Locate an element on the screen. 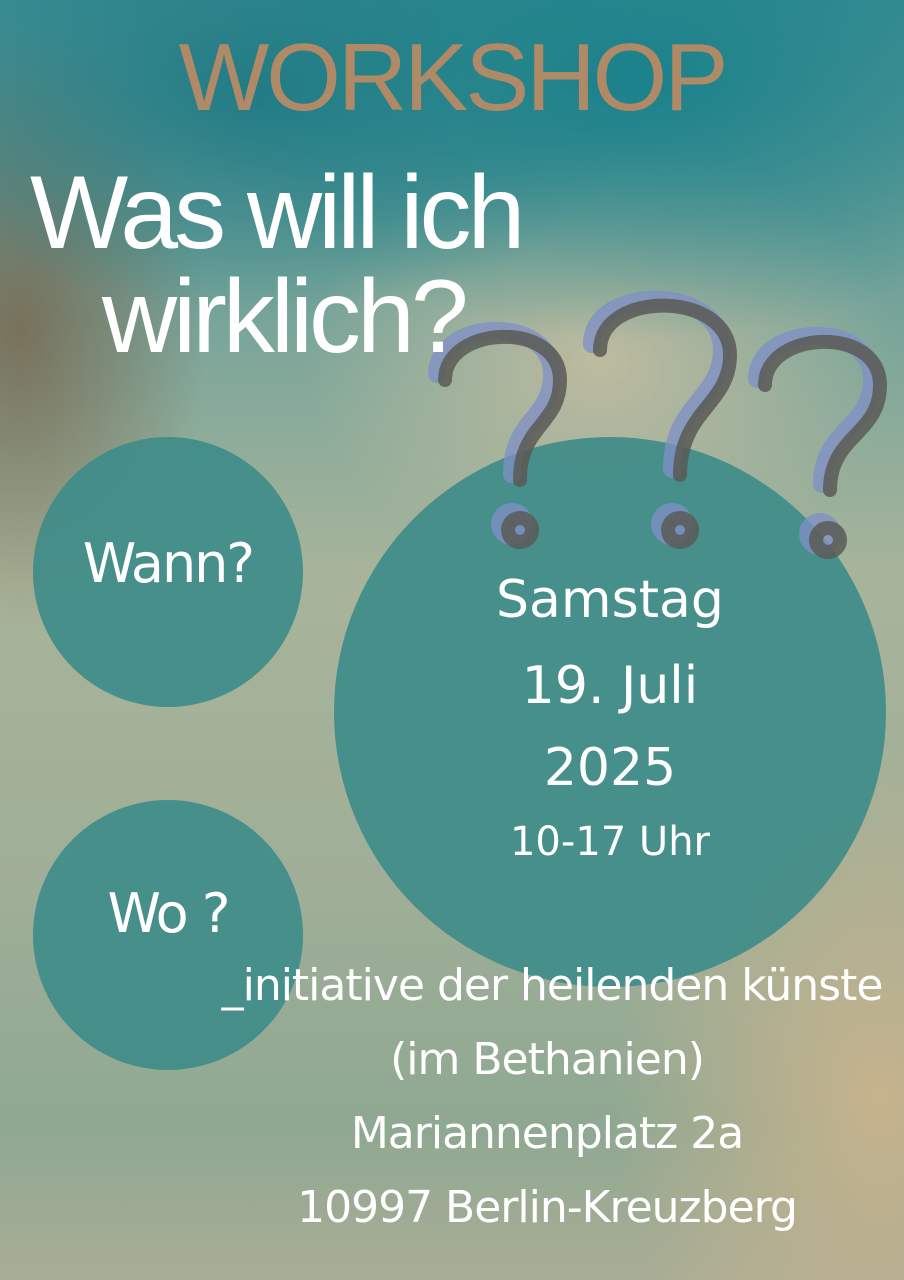 The height and width of the screenshot is (1280, 904). date-year: 2025 is located at coordinates (610, 768).